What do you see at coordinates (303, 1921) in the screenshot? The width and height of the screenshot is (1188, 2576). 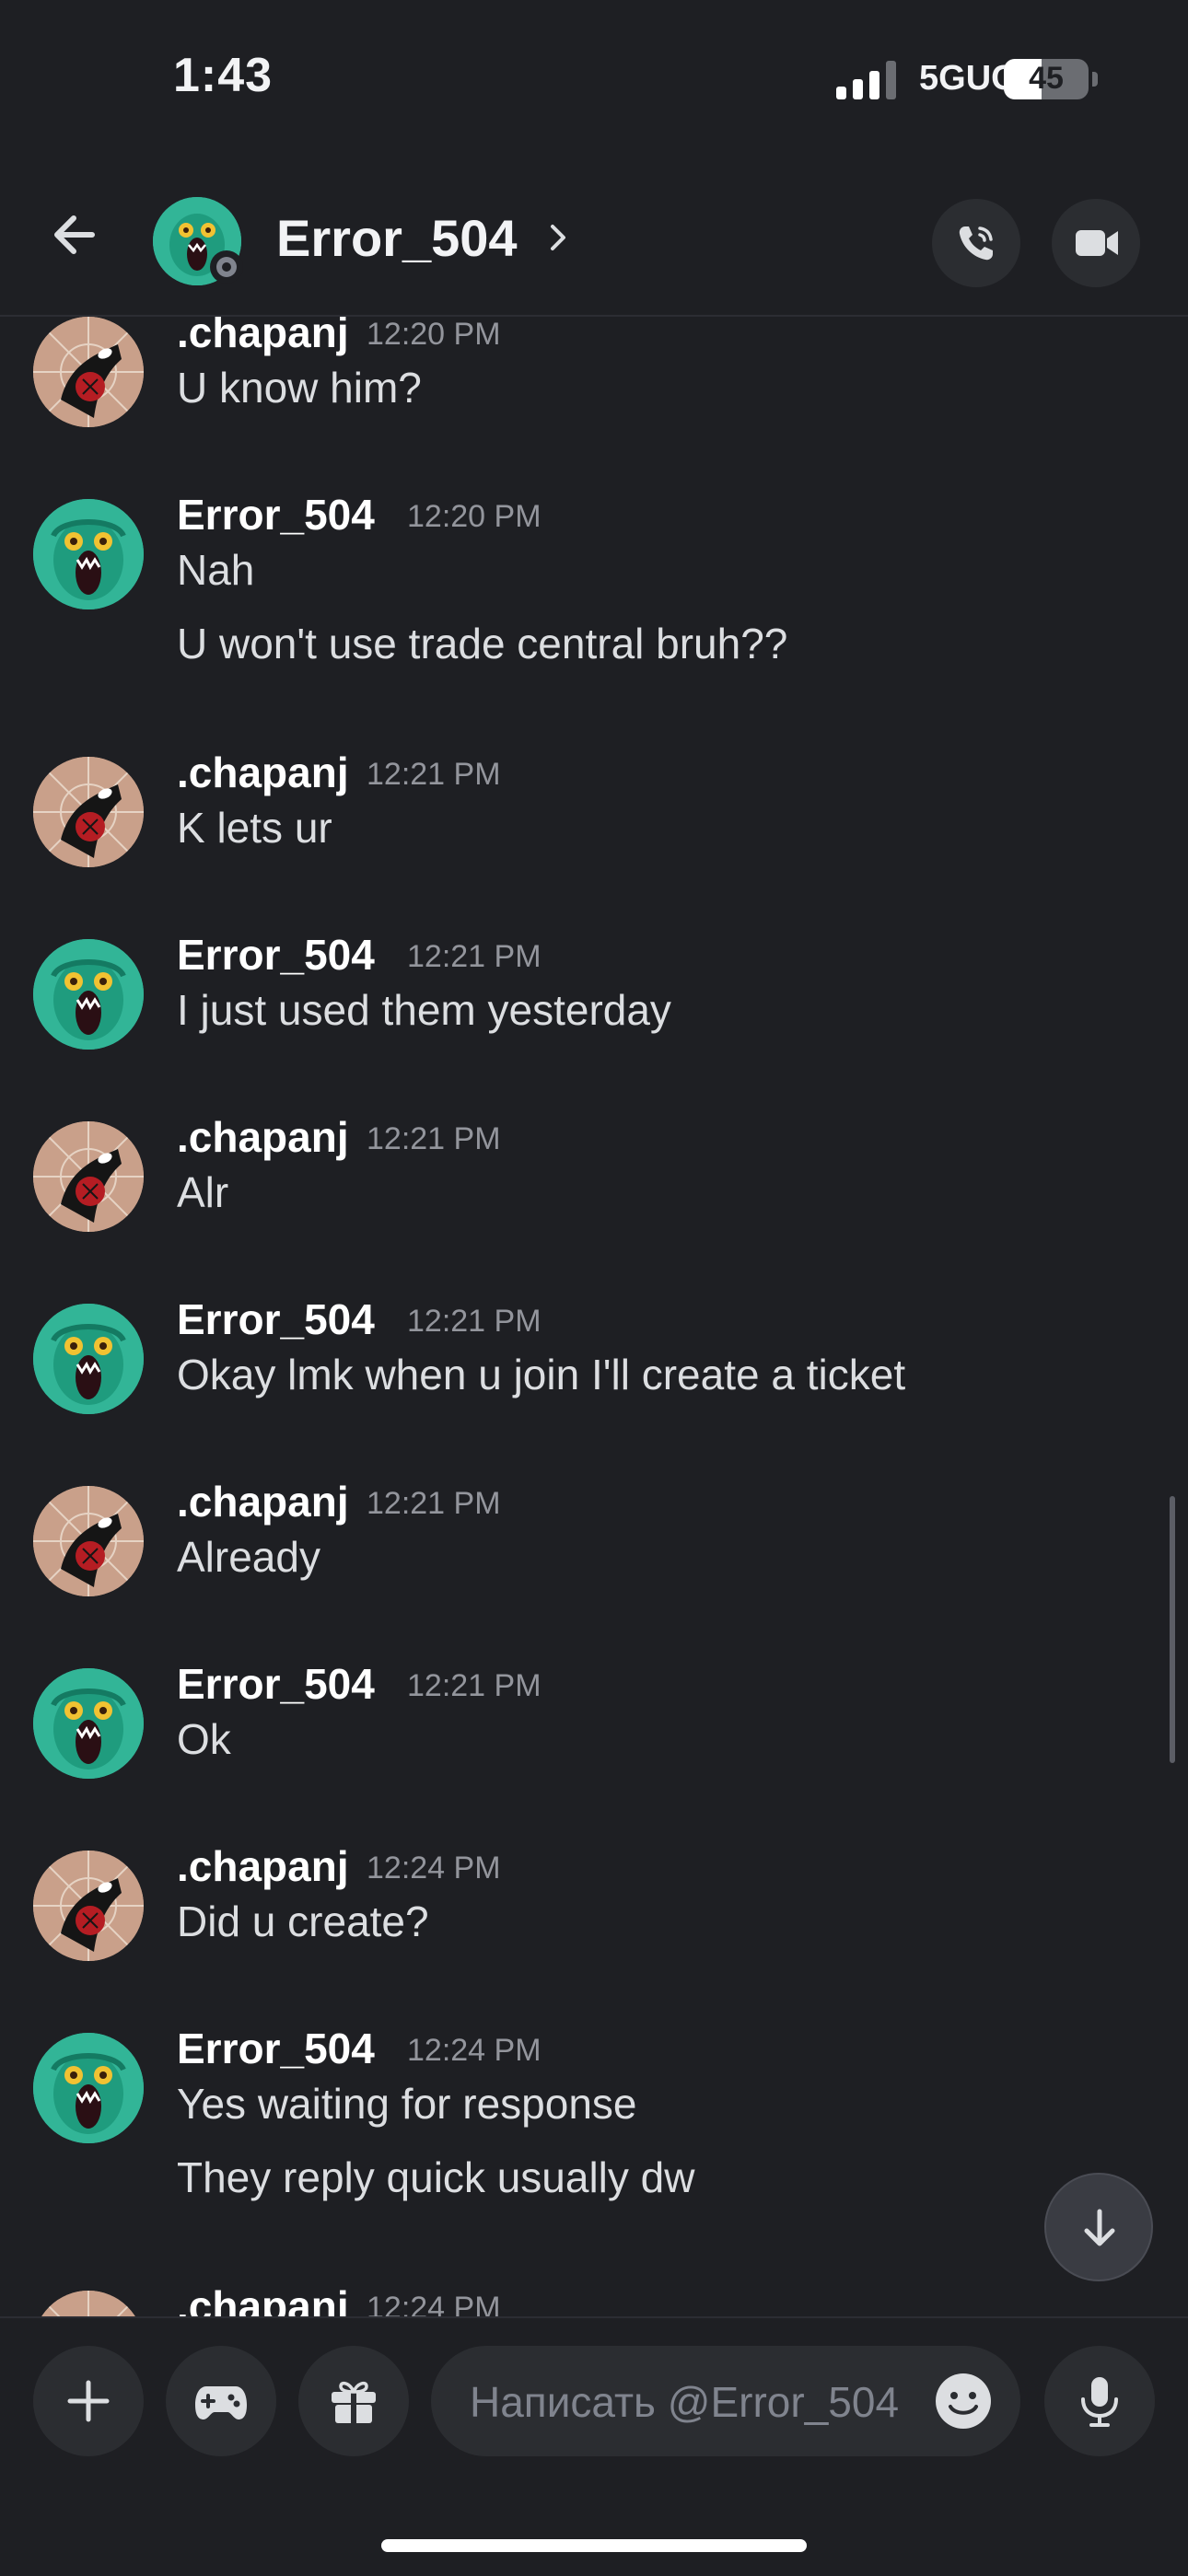 I see `message-text: Did u create?` at bounding box center [303, 1921].